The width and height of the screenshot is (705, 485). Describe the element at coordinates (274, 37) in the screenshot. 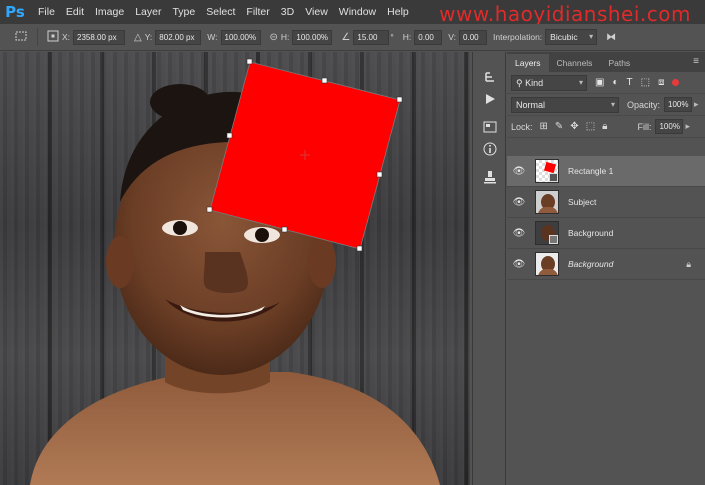

I see `link-icon: ⊝` at that location.